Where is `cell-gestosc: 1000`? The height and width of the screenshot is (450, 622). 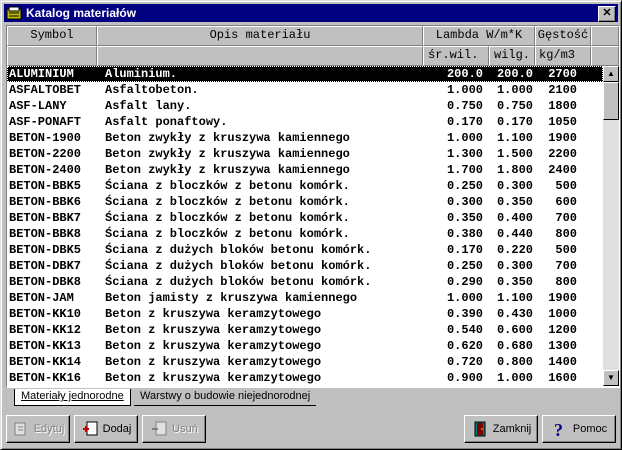 cell-gestosc: 1000 is located at coordinates (562, 314).